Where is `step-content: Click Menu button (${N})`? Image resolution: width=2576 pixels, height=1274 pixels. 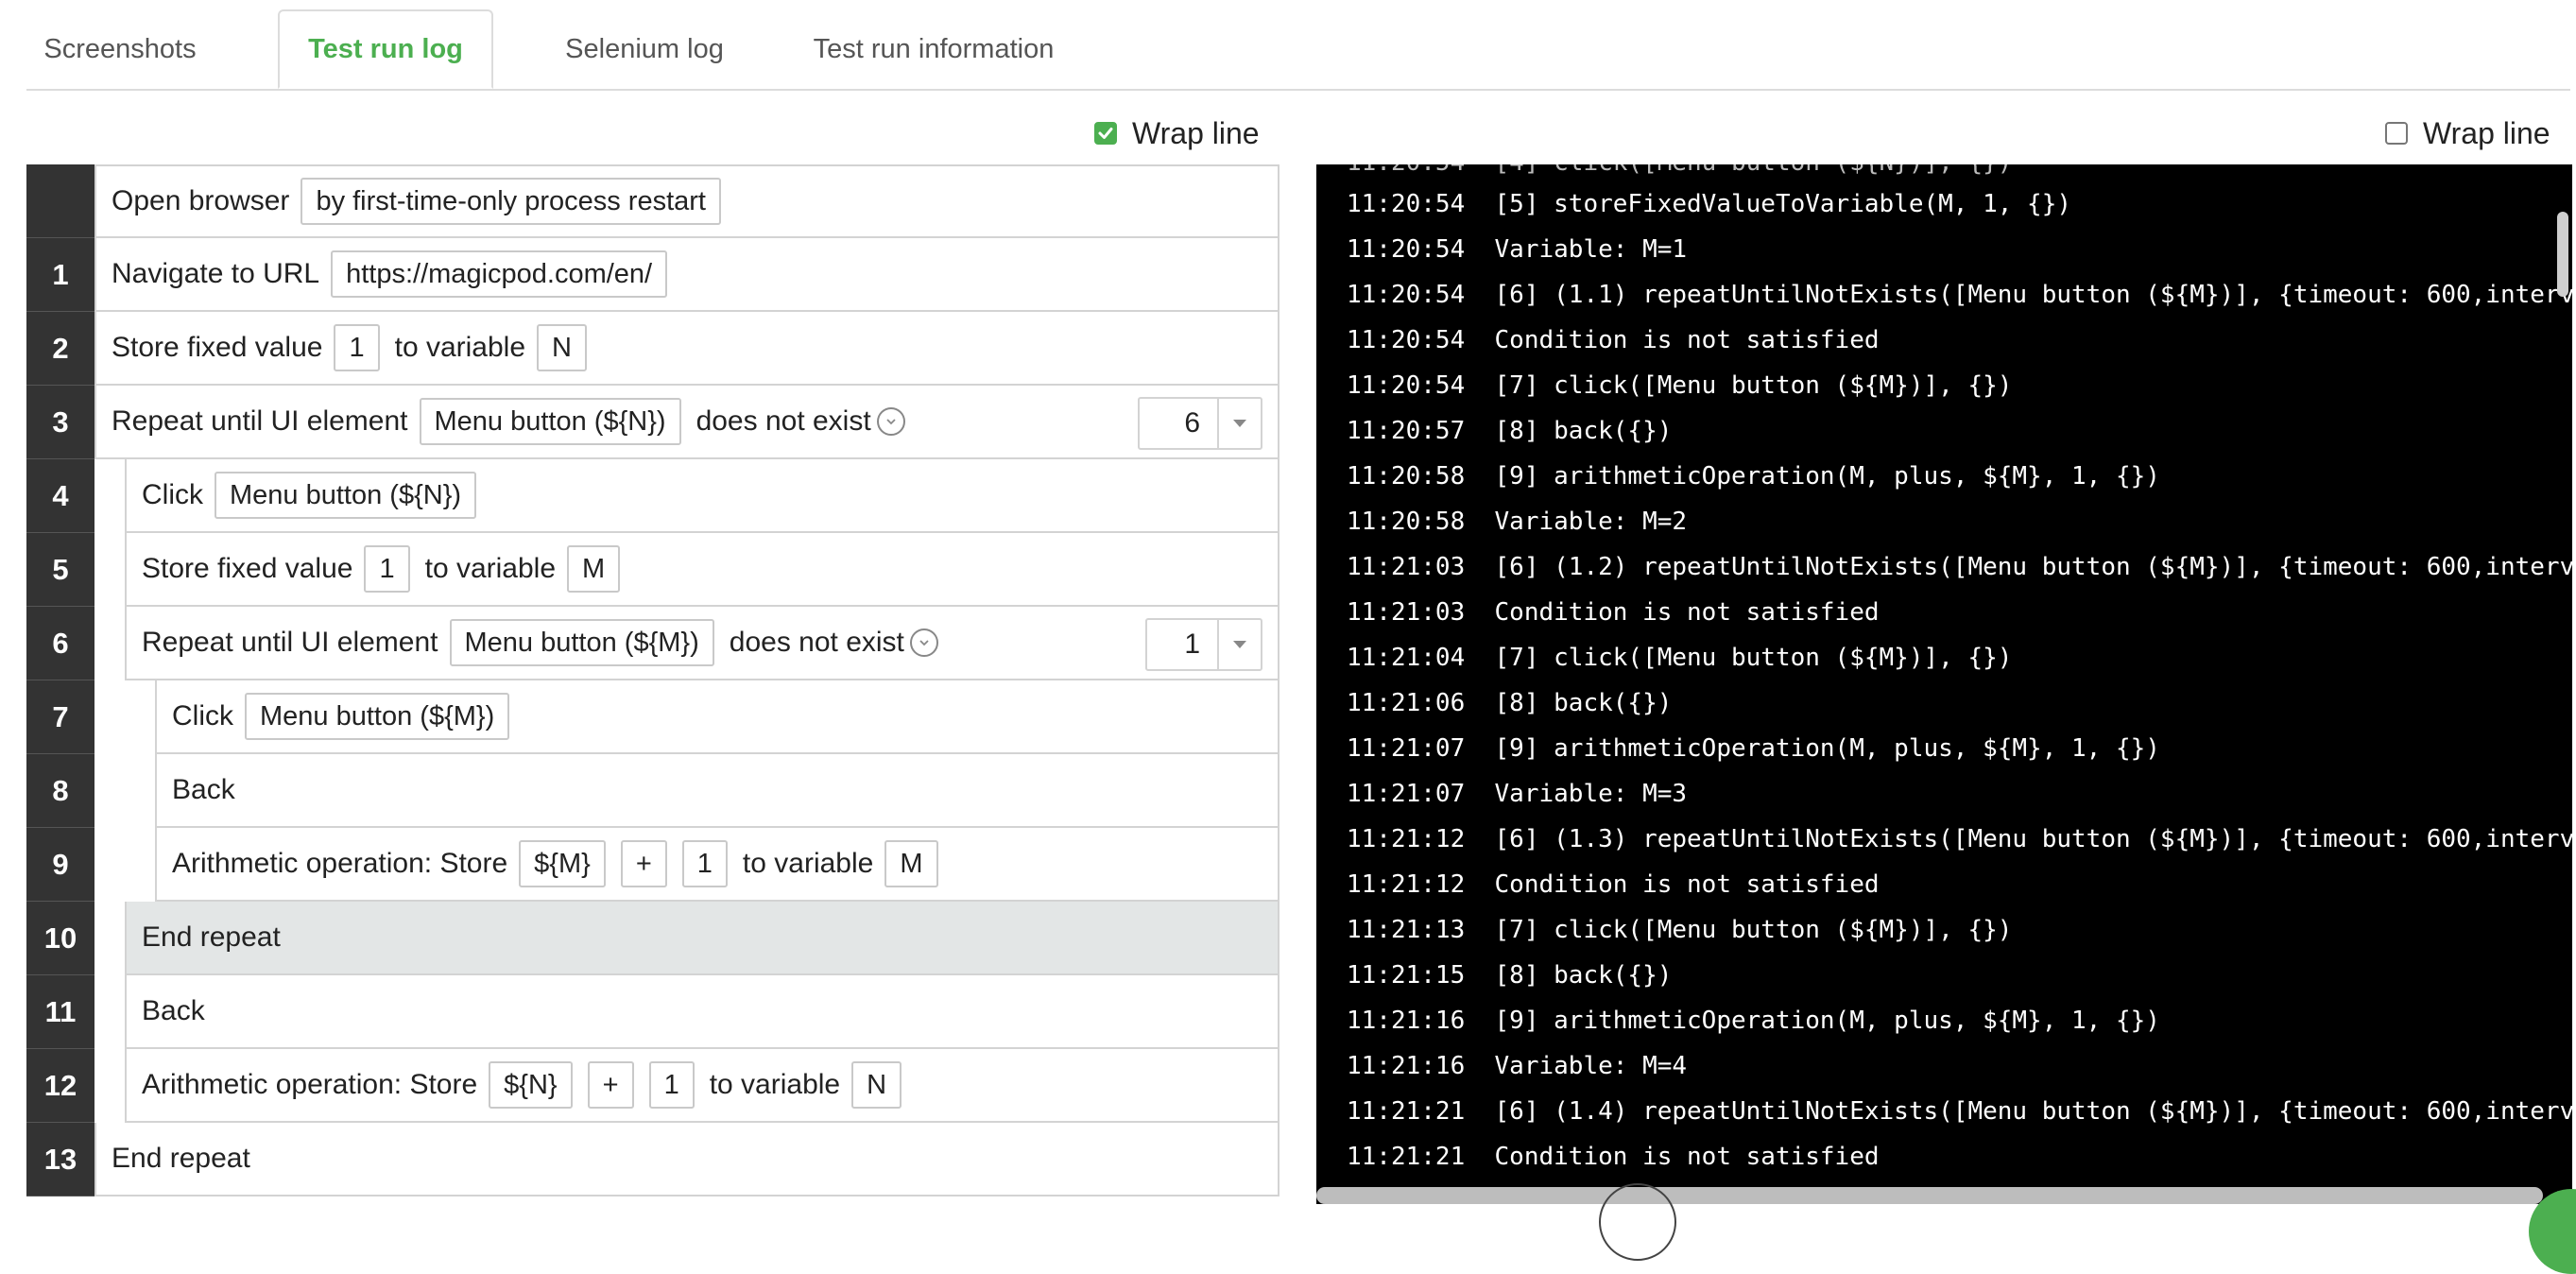
step-content: Click Menu button (${N}) is located at coordinates (702, 496).